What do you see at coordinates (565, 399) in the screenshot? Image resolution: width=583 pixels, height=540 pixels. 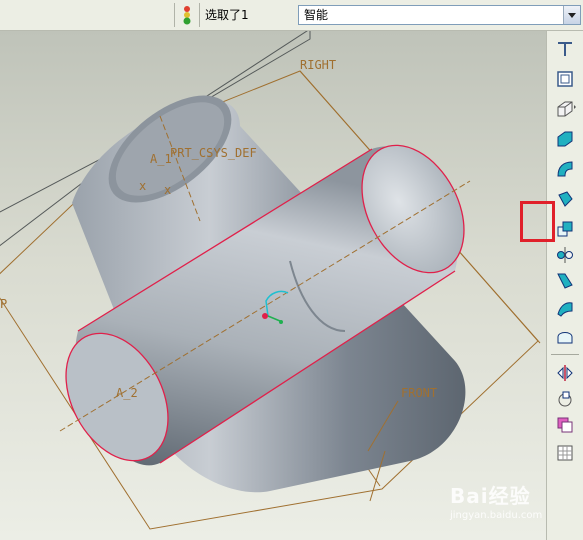 I see `rotate-copy-icon` at bounding box center [565, 399].